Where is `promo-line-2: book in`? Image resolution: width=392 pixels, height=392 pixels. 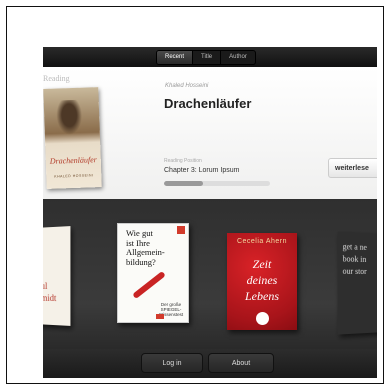
promo-line-2: book in is located at coordinates (354, 259).